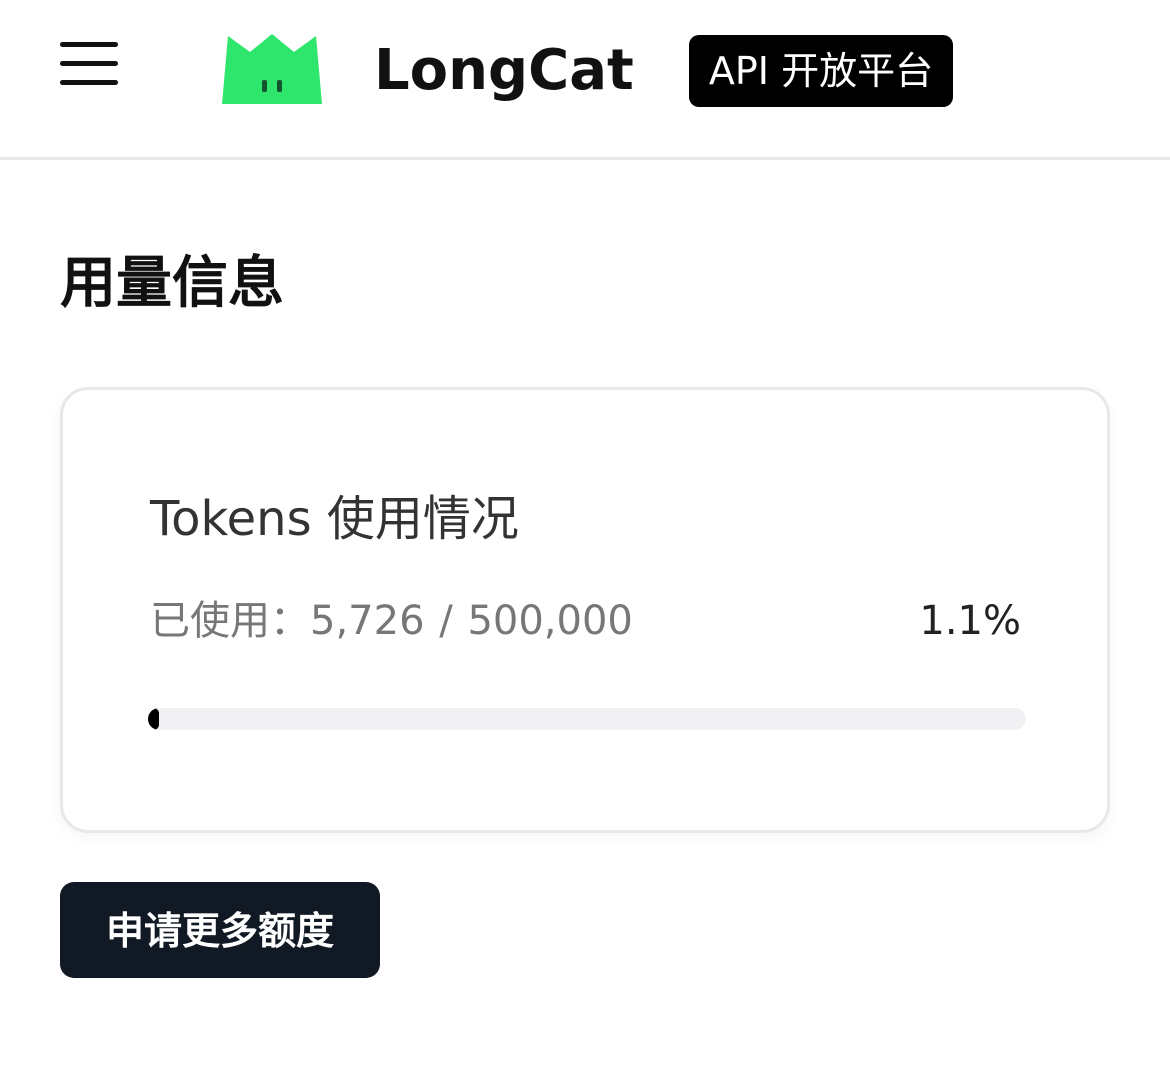 Image resolution: width=1170 pixels, height=1076 pixels. What do you see at coordinates (172, 283) in the screenshot?
I see `page-title: 用量信息` at bounding box center [172, 283].